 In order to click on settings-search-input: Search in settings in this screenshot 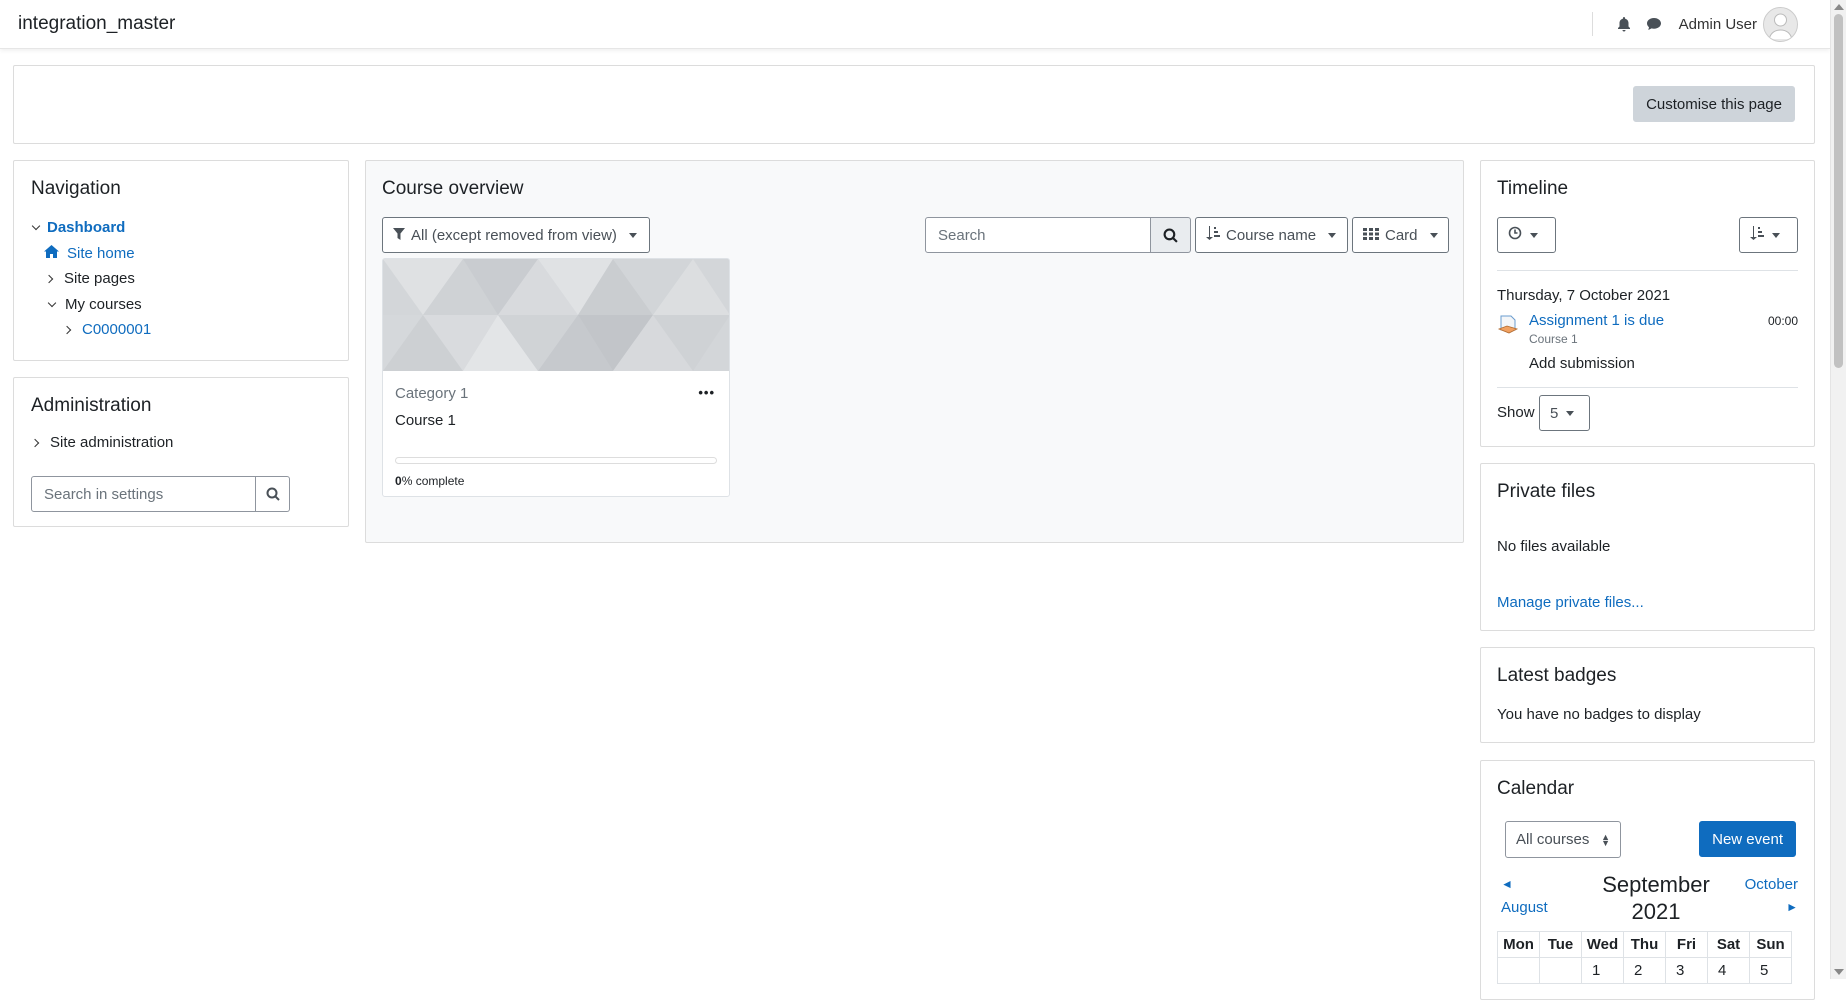, I will do `click(143, 494)`.